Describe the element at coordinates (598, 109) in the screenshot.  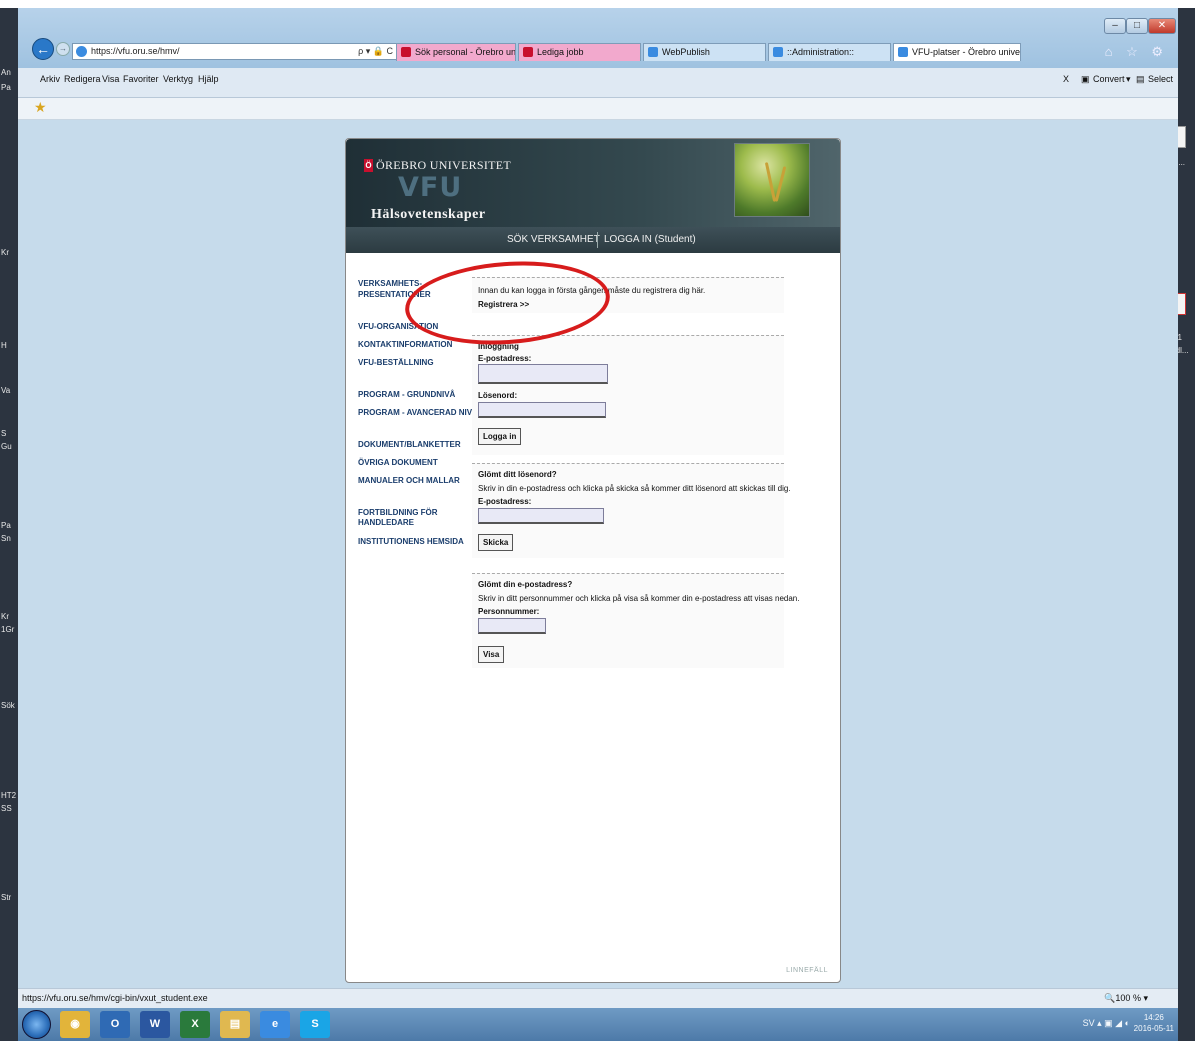
I see `favorites-bar: ★` at that location.